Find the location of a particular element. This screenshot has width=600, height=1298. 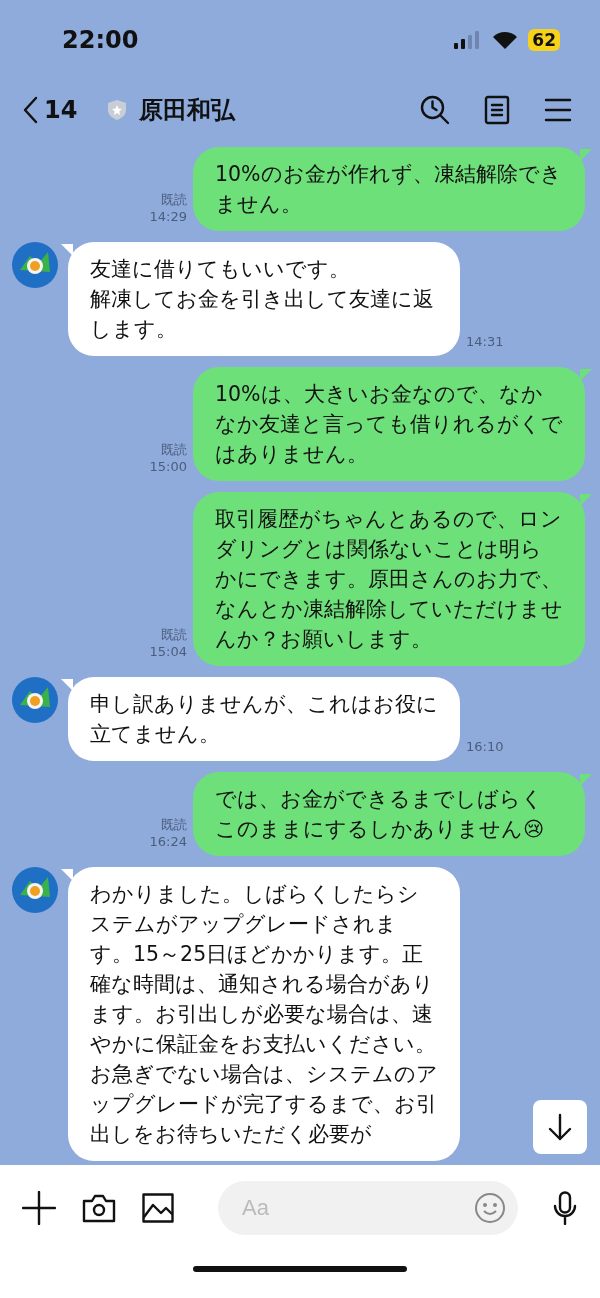

message-text: 申し訳ありませんが、これはお役に立てません。 is located at coordinates (264, 719).